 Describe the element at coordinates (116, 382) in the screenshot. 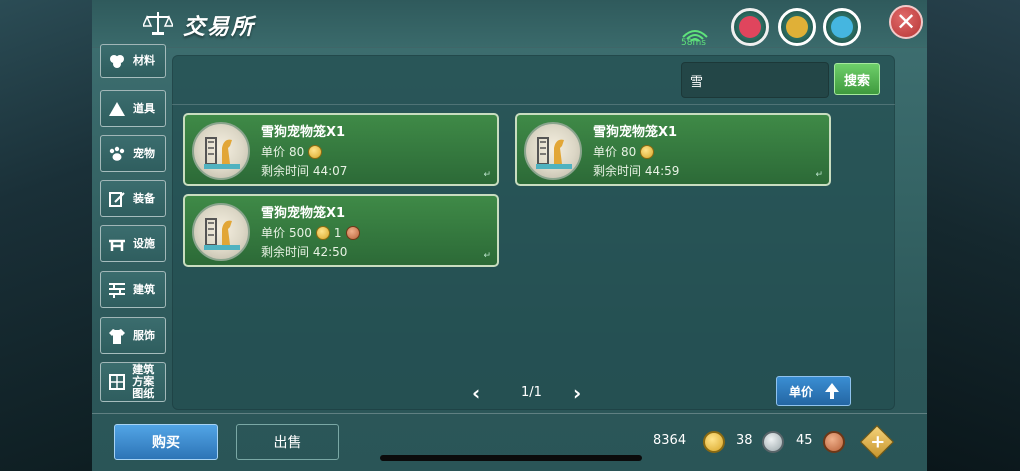

I see `blueprint-icon` at that location.